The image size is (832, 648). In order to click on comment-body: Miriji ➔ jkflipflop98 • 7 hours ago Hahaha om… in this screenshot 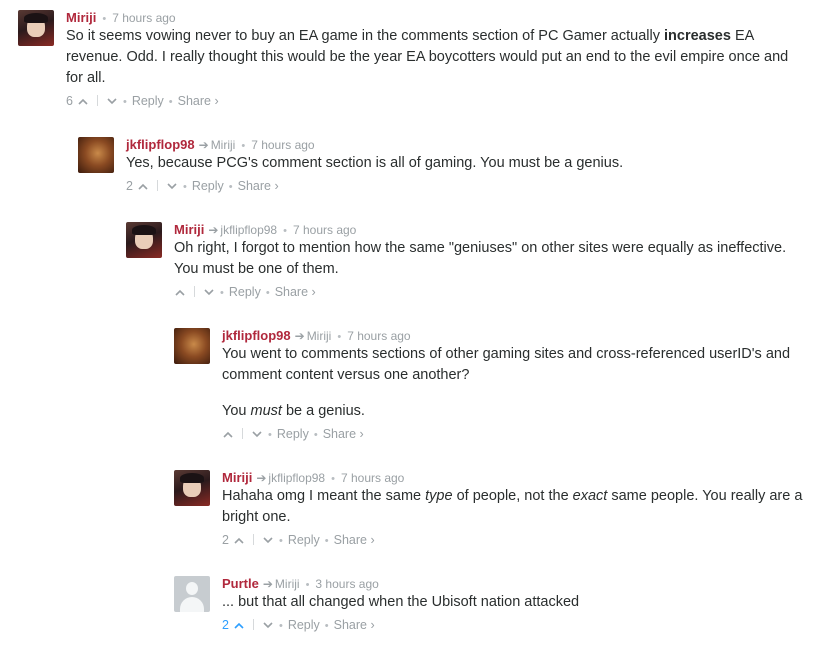, I will do `click(513, 509)`.